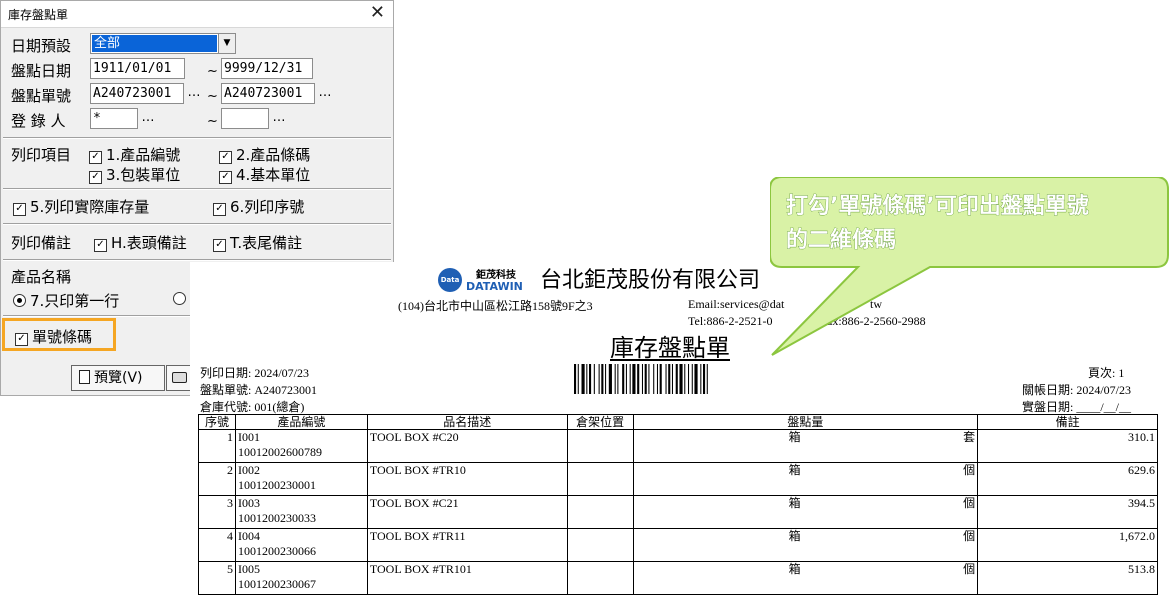  Describe the element at coordinates (467, 446) in the screenshot. I see `cell-description: TOOL BOX #C20` at that location.